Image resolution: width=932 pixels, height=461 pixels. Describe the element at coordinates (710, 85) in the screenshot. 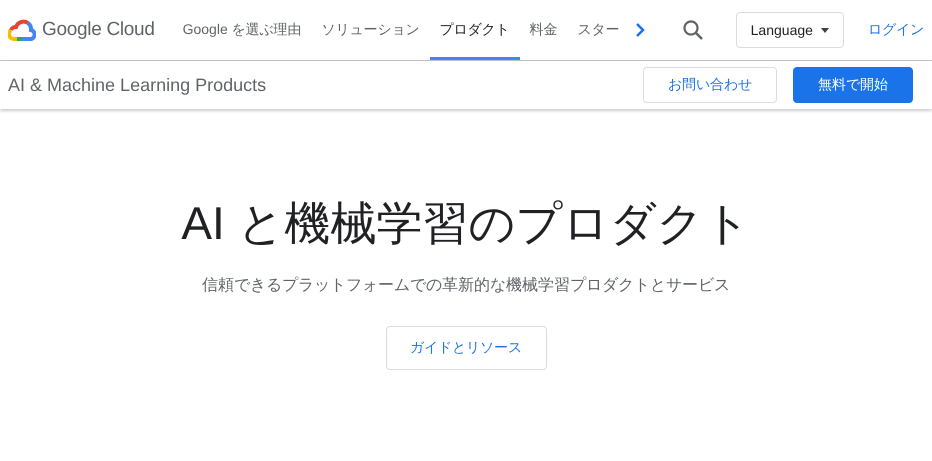

I see `contact-button: お問い合わせ` at that location.